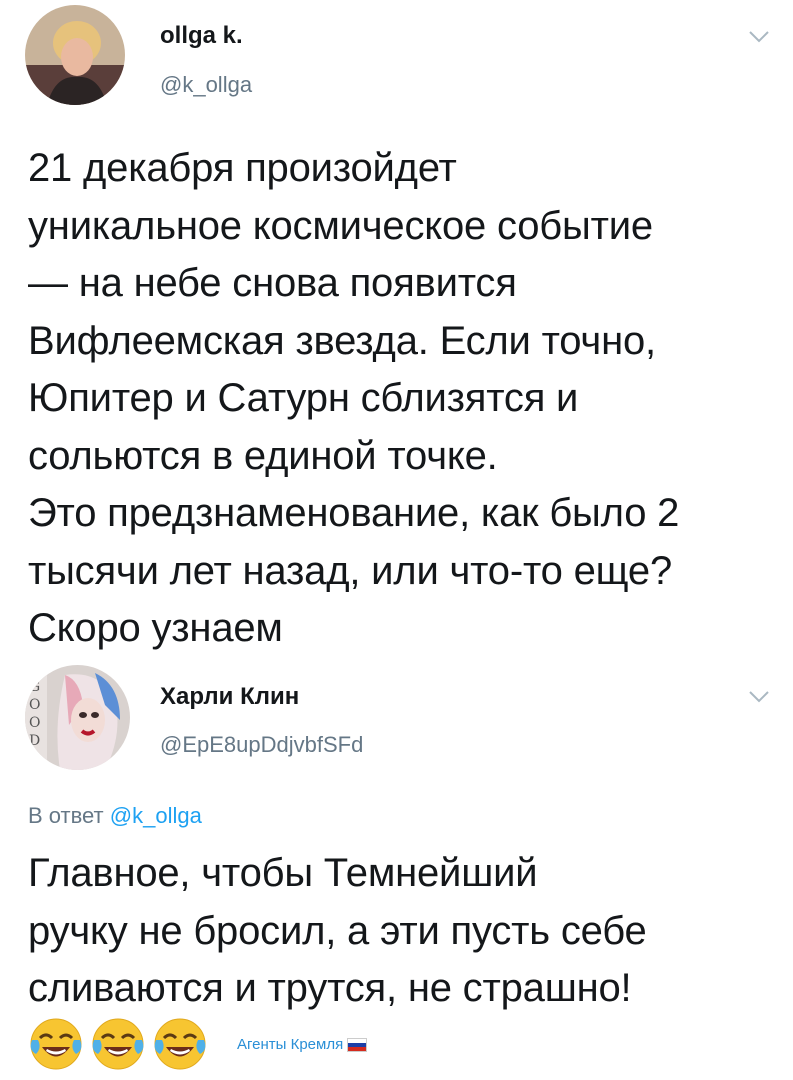 The image size is (793, 1080). What do you see at coordinates (261, 745) in the screenshot?
I see `reply-author-handle: @EpE8upDdjvbfSFd` at bounding box center [261, 745].